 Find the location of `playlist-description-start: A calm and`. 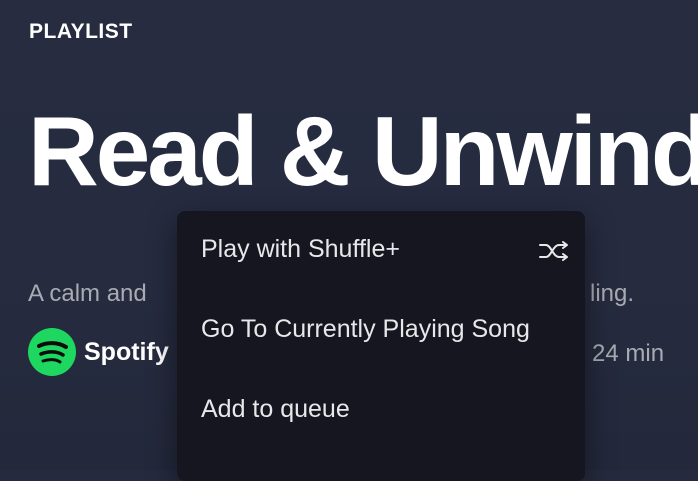

playlist-description-start: A calm and is located at coordinates (87, 293).